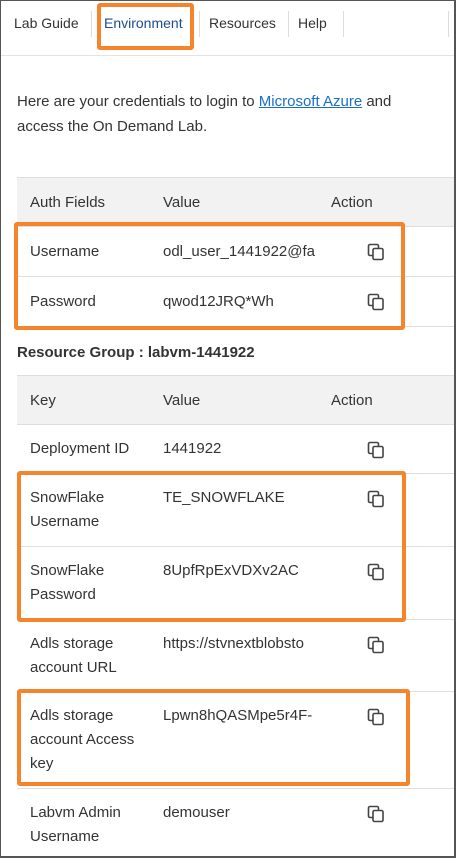  What do you see at coordinates (67, 509) in the screenshot?
I see `snowflake-username-label: SnowFlake Username` at bounding box center [67, 509].